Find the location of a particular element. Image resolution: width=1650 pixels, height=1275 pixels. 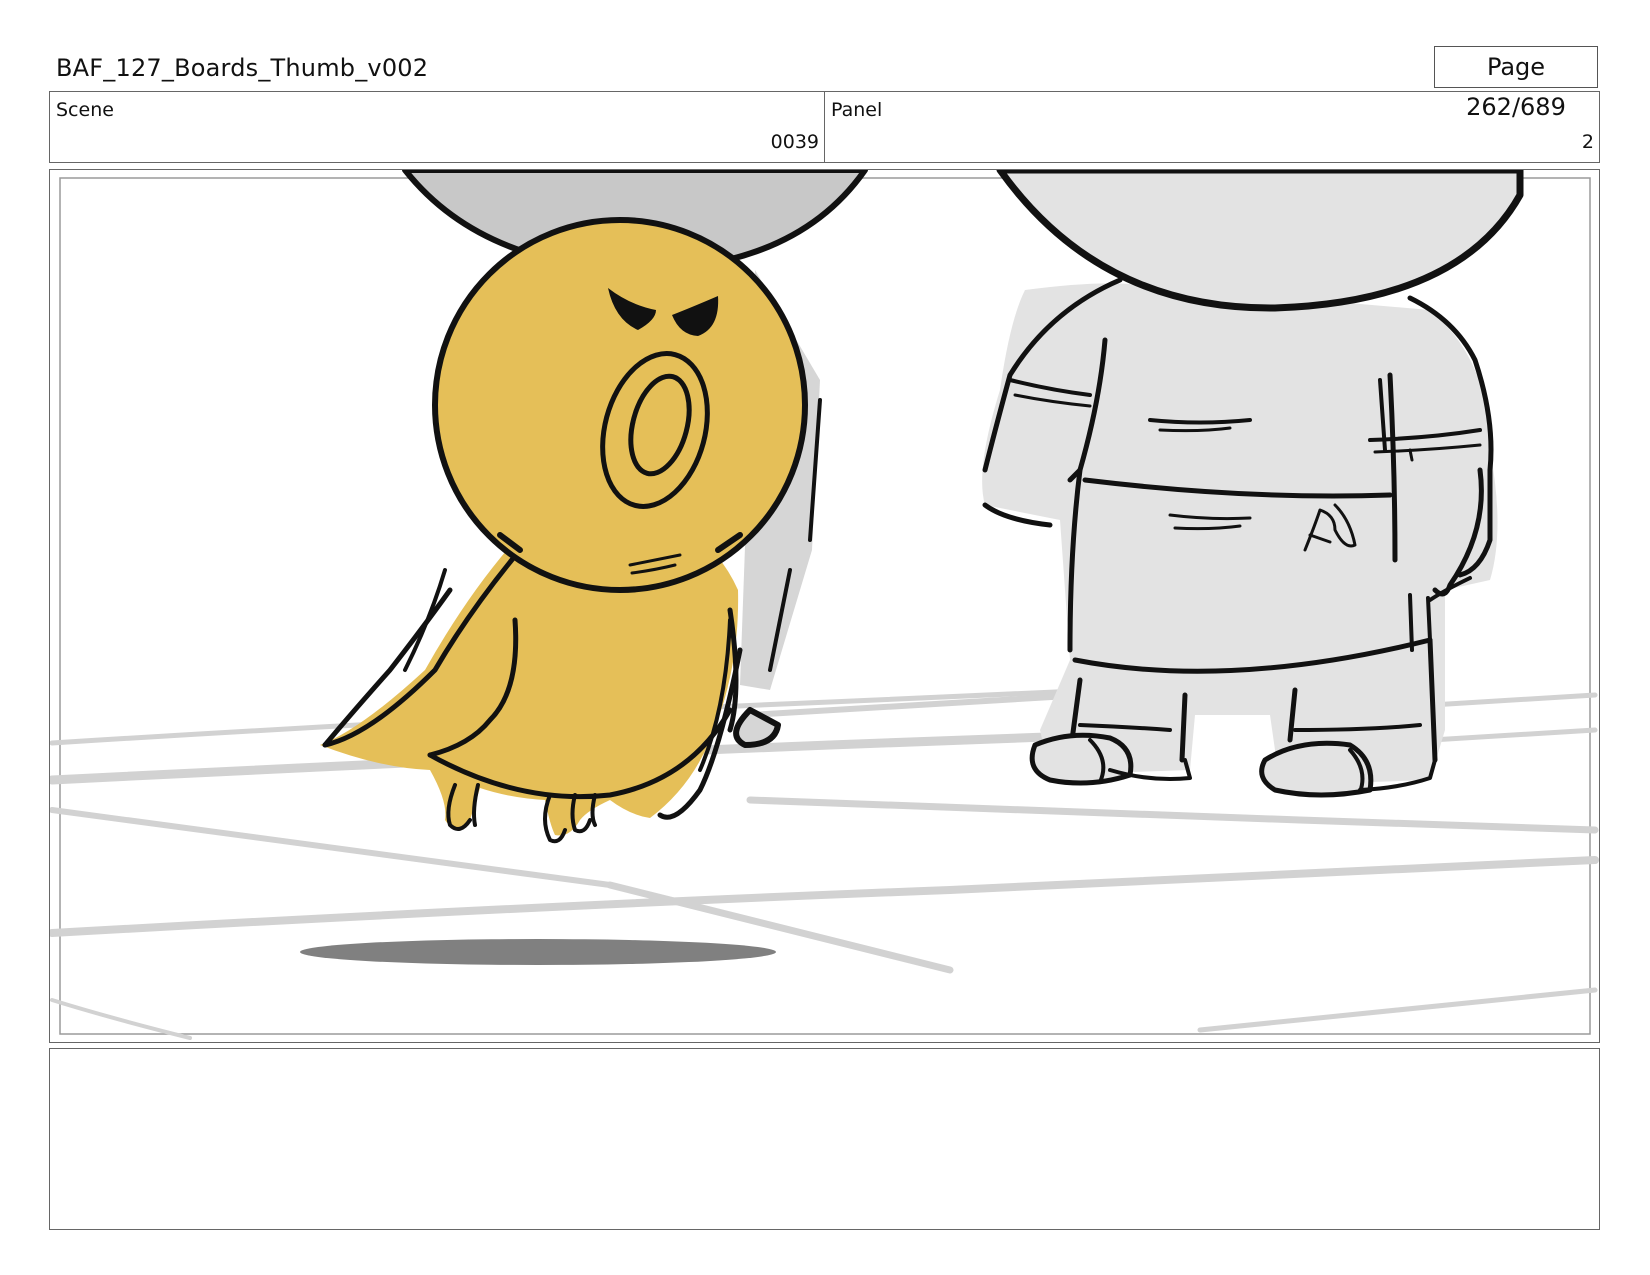

scene-panel-info-table: Scene 0039 Panel 2 is located at coordinates (824, 127).